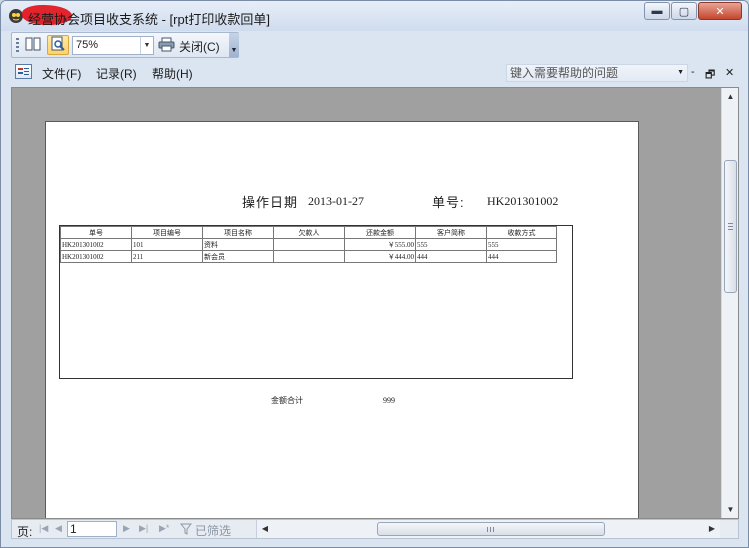  What do you see at coordinates (657, 11) in the screenshot?
I see `minimize-button: ▬` at bounding box center [657, 11].